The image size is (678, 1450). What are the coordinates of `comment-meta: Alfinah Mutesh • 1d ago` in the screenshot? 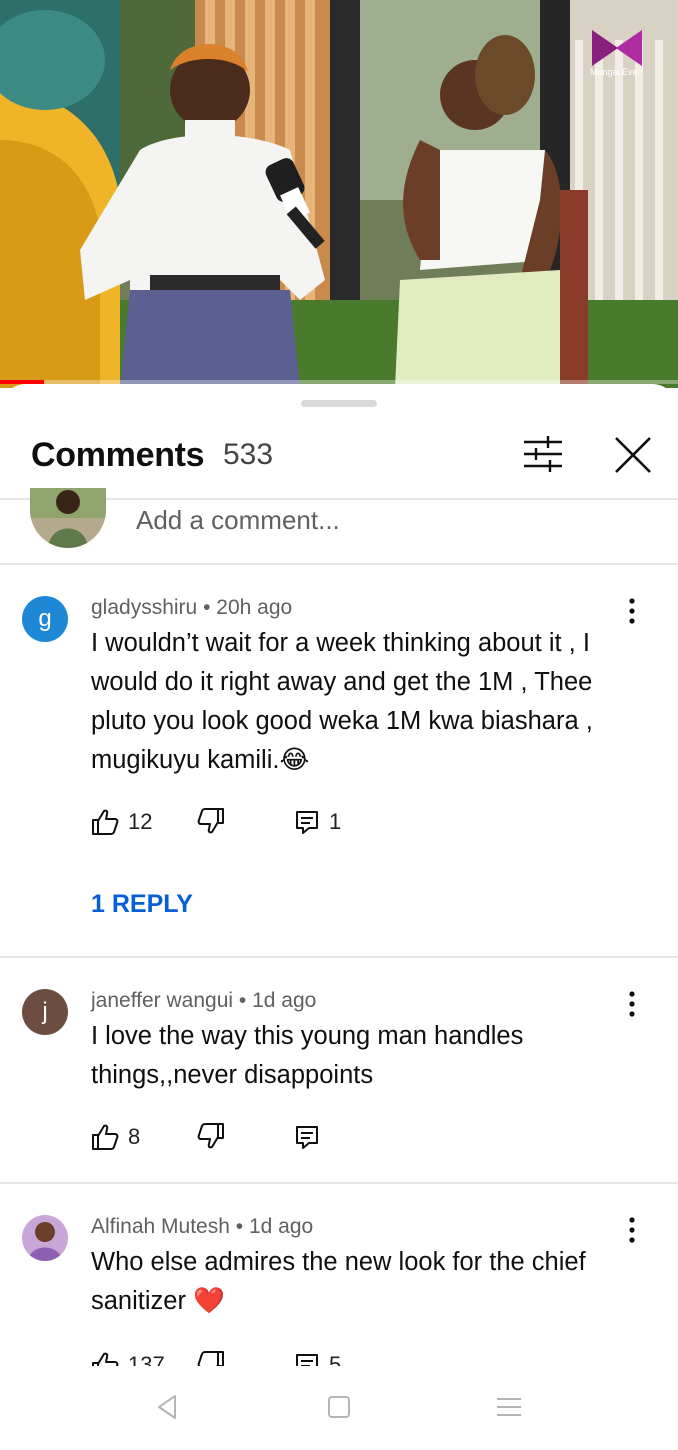 It's located at (202, 1227).